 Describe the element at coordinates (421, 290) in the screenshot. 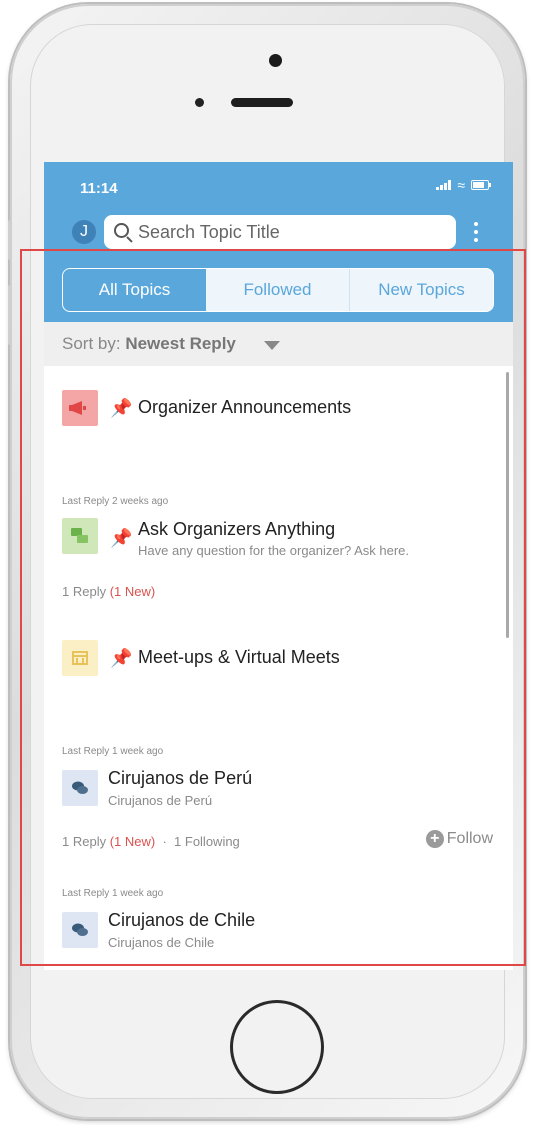

I see `tab-new-topics: New Topics` at that location.